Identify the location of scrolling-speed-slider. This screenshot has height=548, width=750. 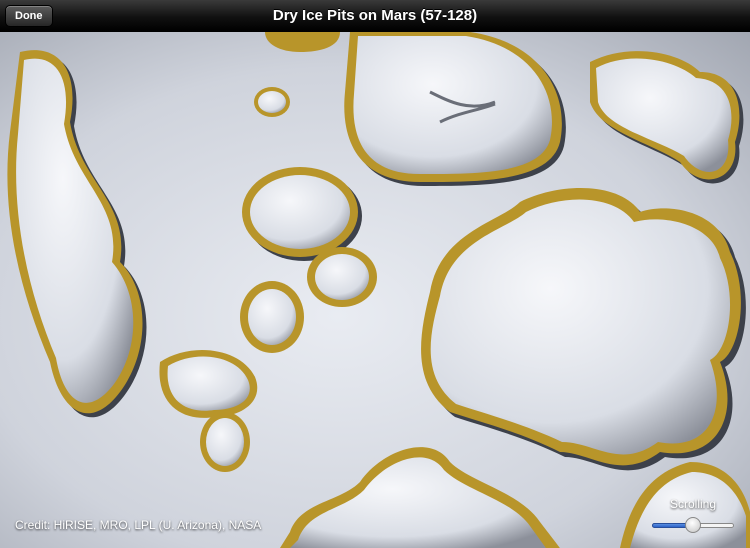
(693, 525).